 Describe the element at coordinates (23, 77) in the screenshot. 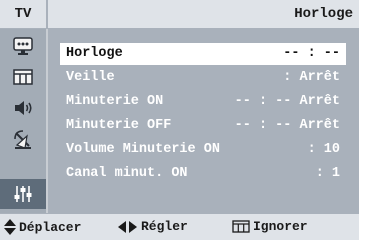

I see `sound-bars-icon` at that location.